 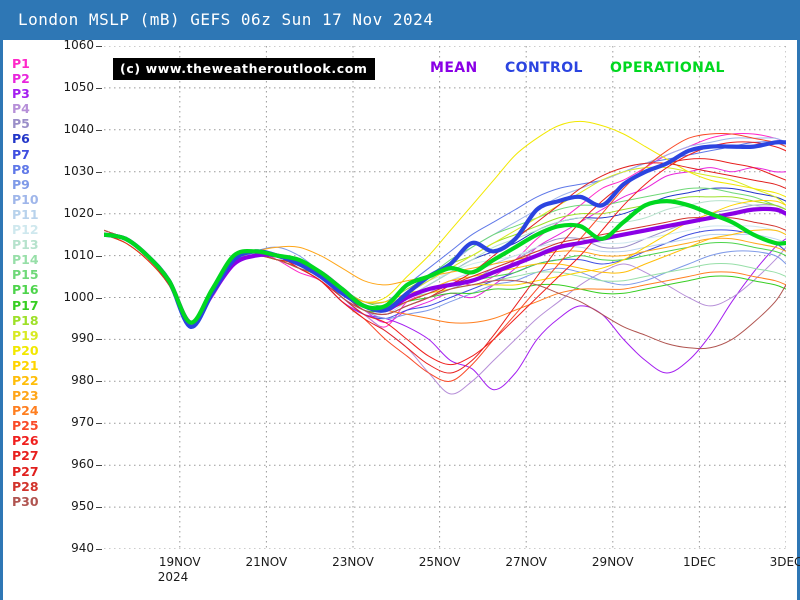 I want to click on member-legend-item: P30, so click(x=25, y=501).